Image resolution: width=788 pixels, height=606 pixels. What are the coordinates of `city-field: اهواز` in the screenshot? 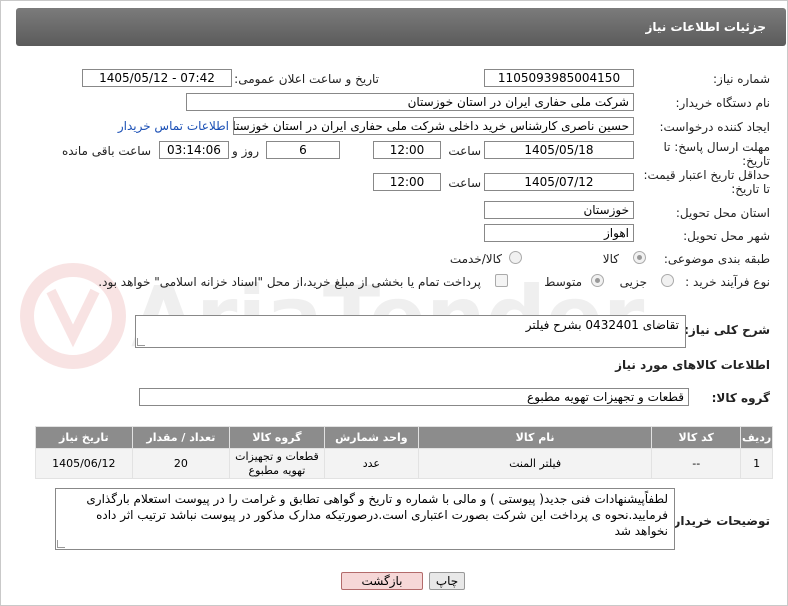 It's located at (559, 233).